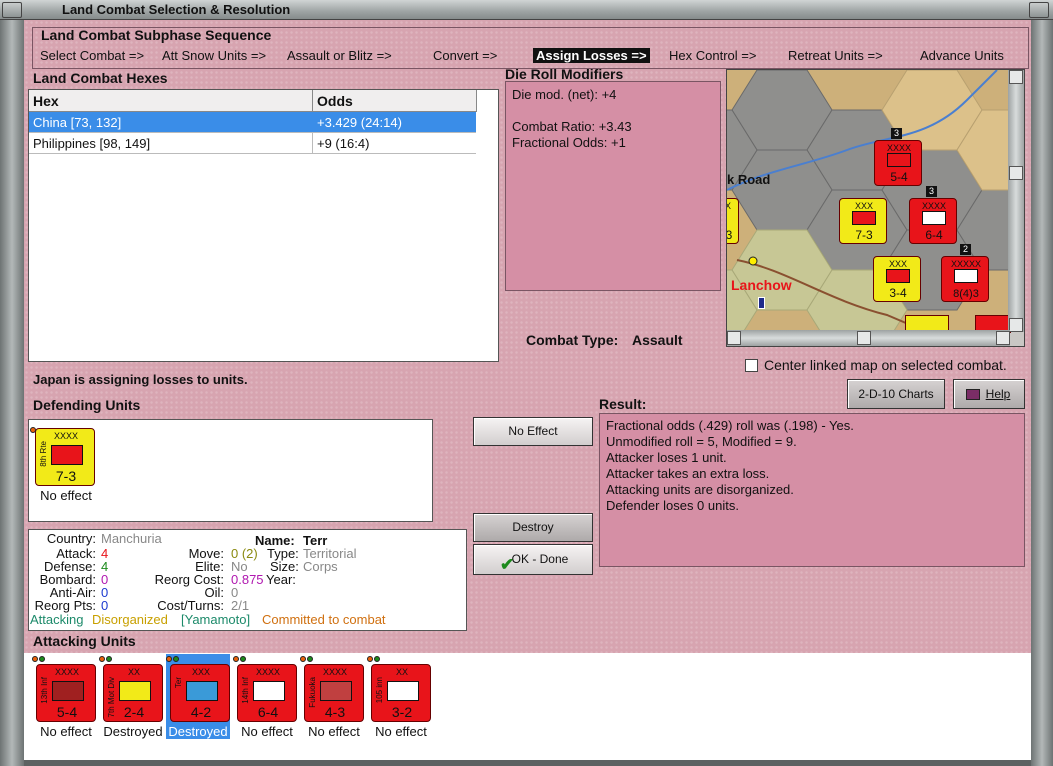 Image resolution: width=1053 pixels, height=766 pixels. I want to click on step-advance: Advance Units, so click(962, 55).